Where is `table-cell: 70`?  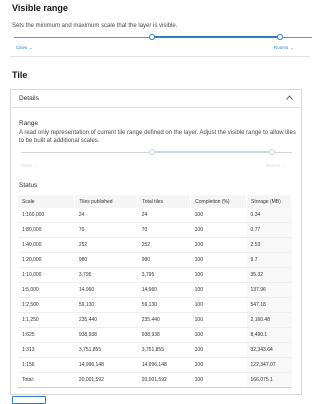
table-cell: 70 is located at coordinates (164, 230).